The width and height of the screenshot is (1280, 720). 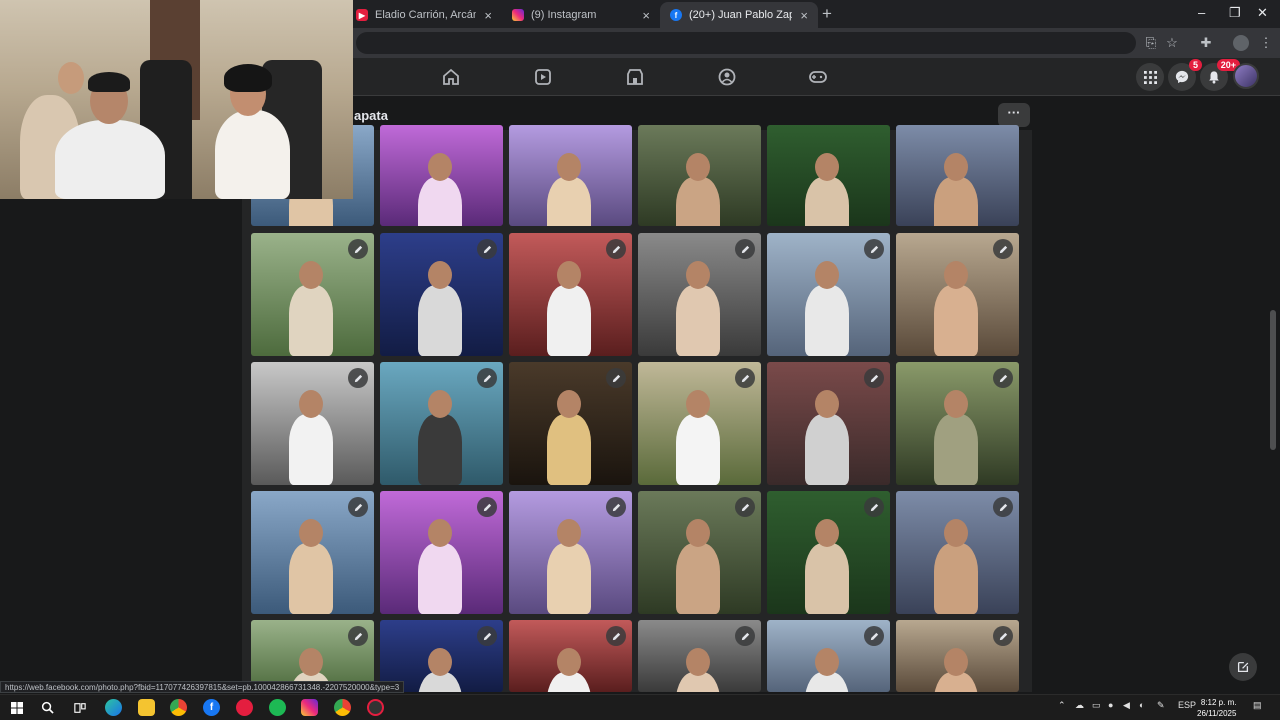 I want to click on marketplace-icon, so click(x=635, y=77).